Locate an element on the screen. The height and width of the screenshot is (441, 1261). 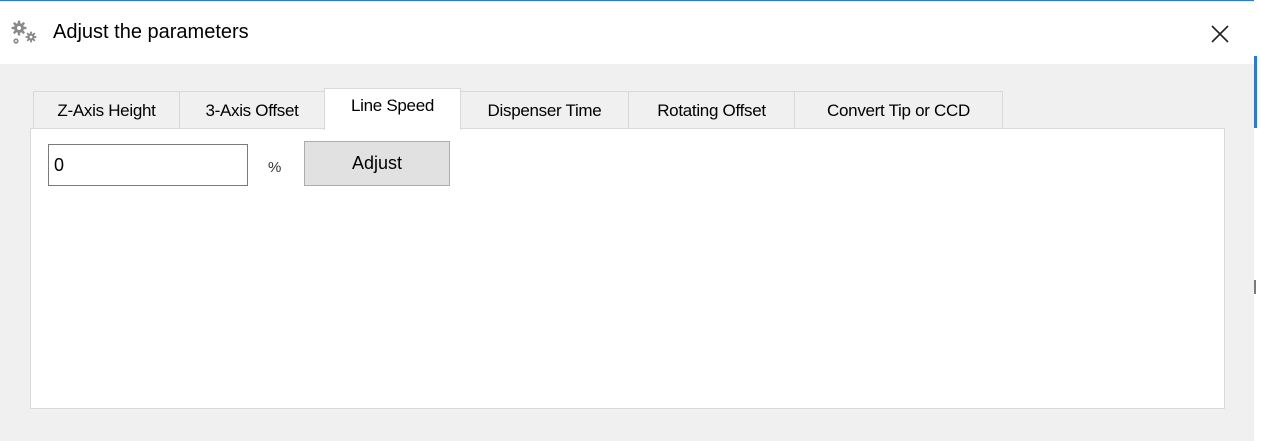
percent-unit-label: % is located at coordinates (275, 167).